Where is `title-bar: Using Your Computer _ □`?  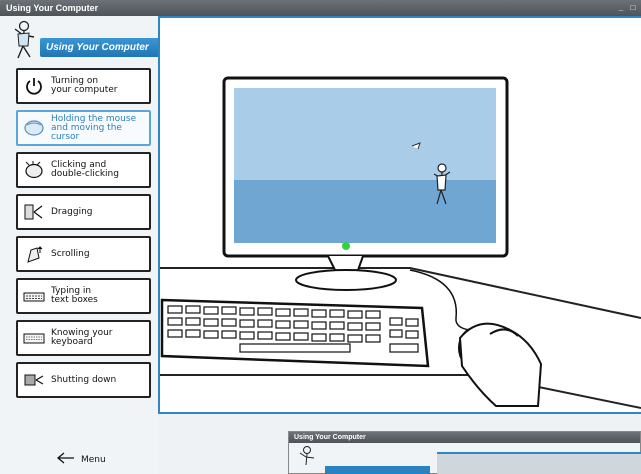
title-bar: Using Your Computer _ □ is located at coordinates (320, 8).